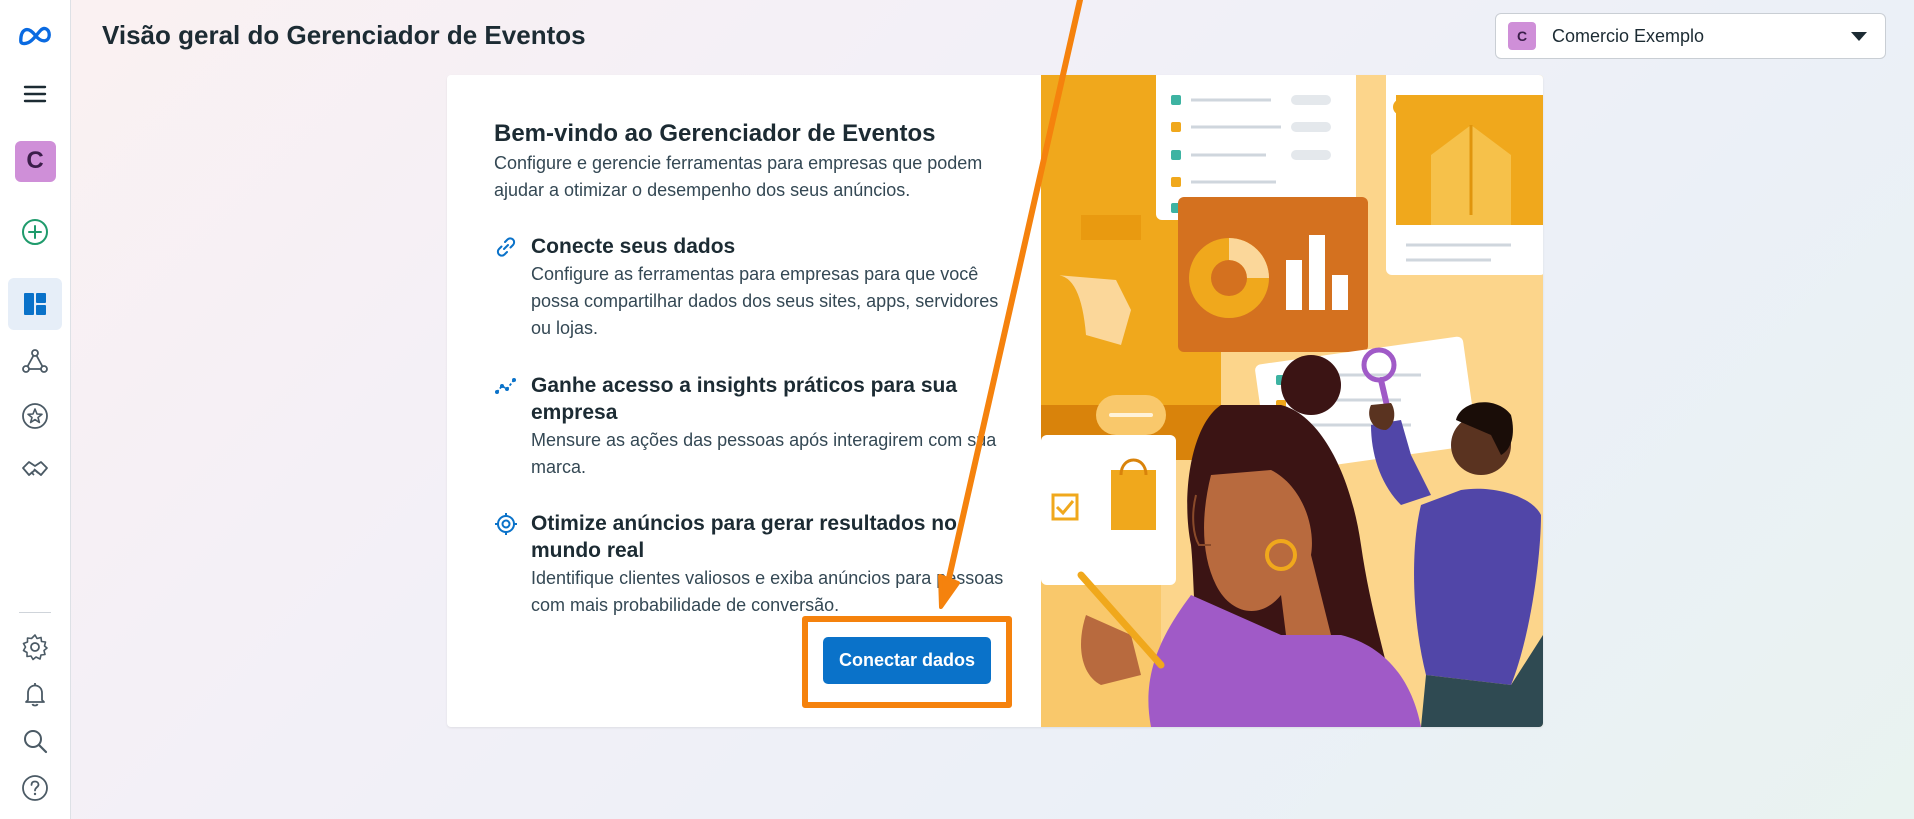  I want to click on profile-avatar: C, so click(35, 161).